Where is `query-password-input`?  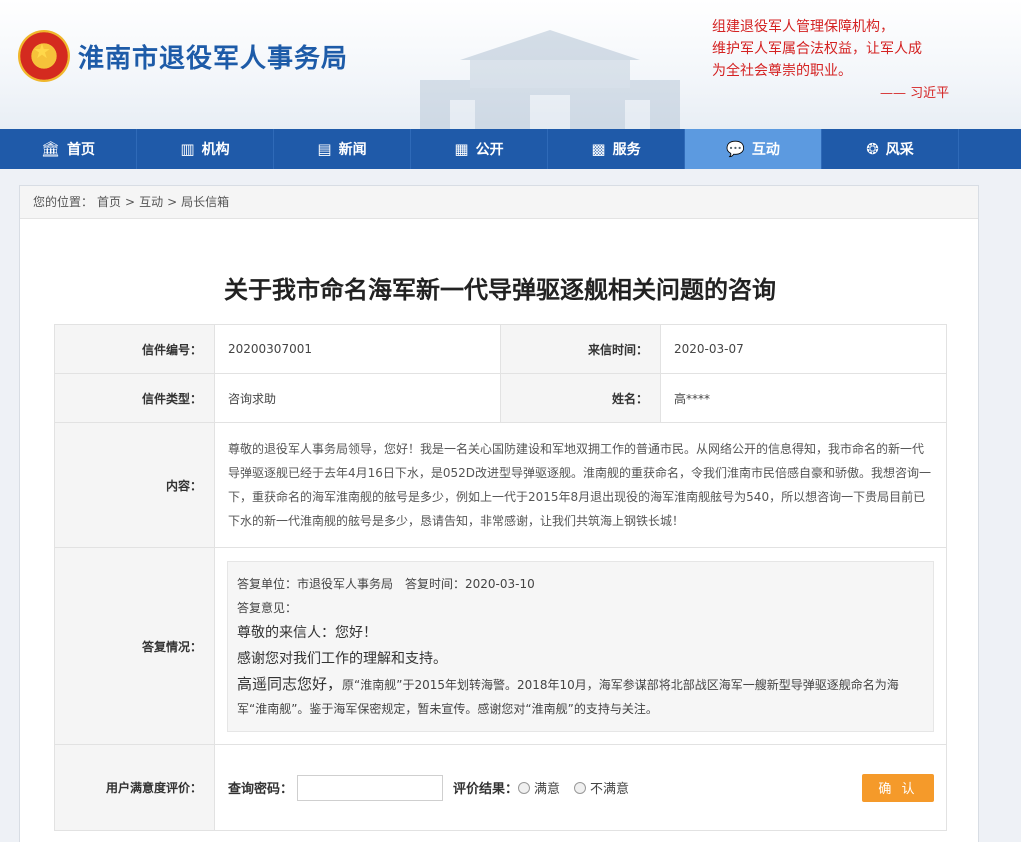 query-password-input is located at coordinates (370, 787).